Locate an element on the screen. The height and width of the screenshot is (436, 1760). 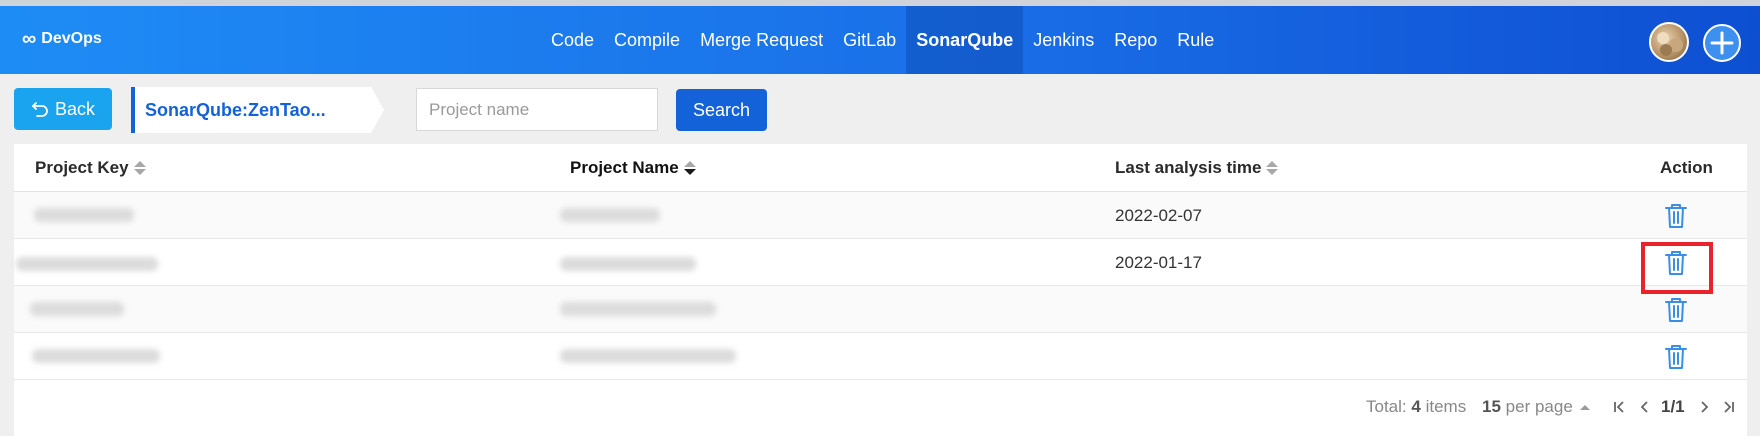
nav-sonarqube: SonarQube is located at coordinates (965, 40).